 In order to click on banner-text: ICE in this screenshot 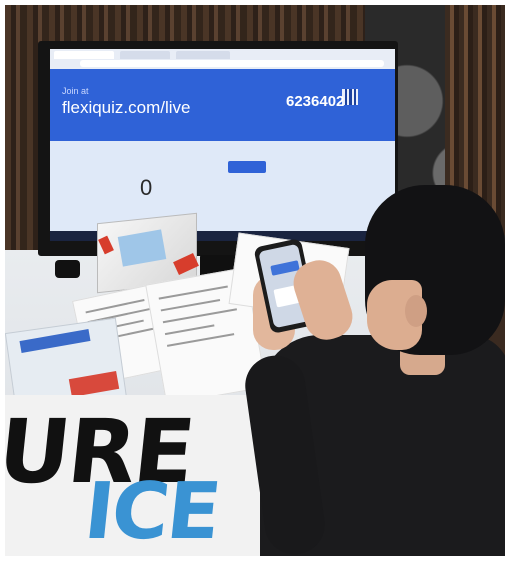, I will do `click(152, 511)`.